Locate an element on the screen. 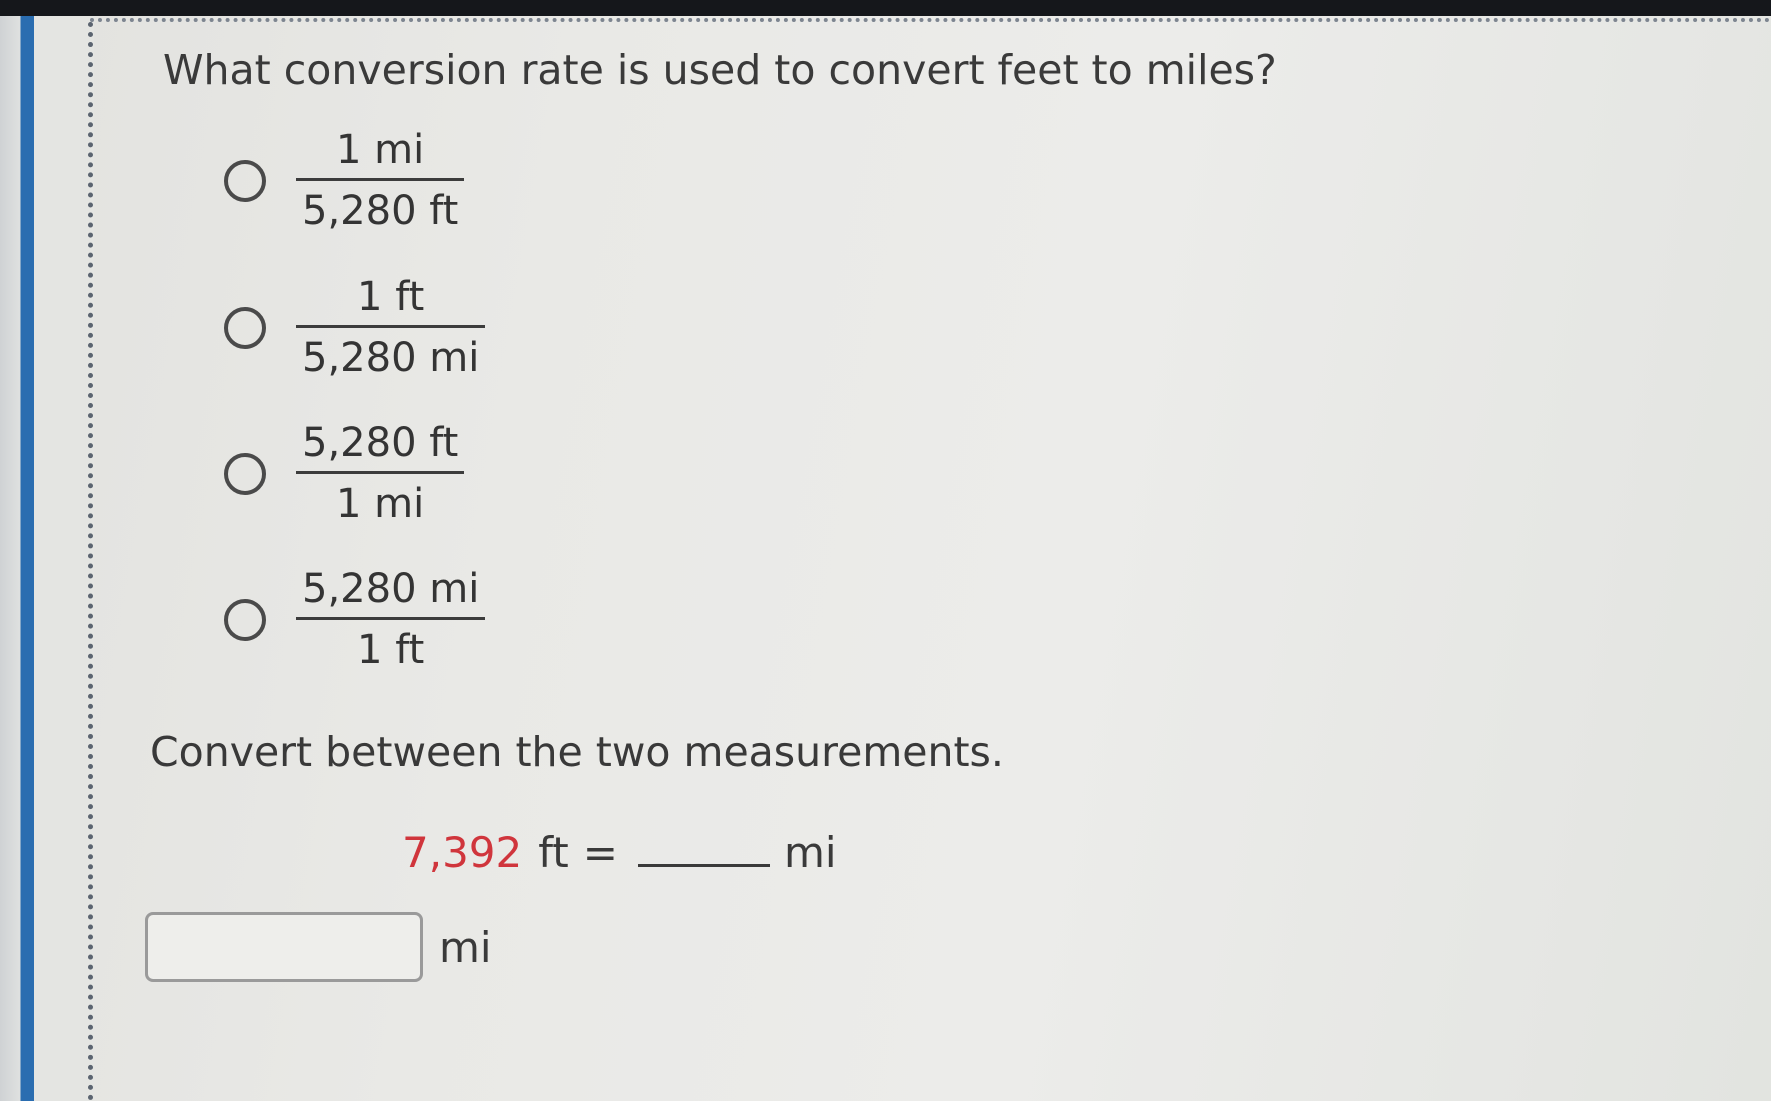  fraction-denominator: 1 ft is located at coordinates (391, 650).